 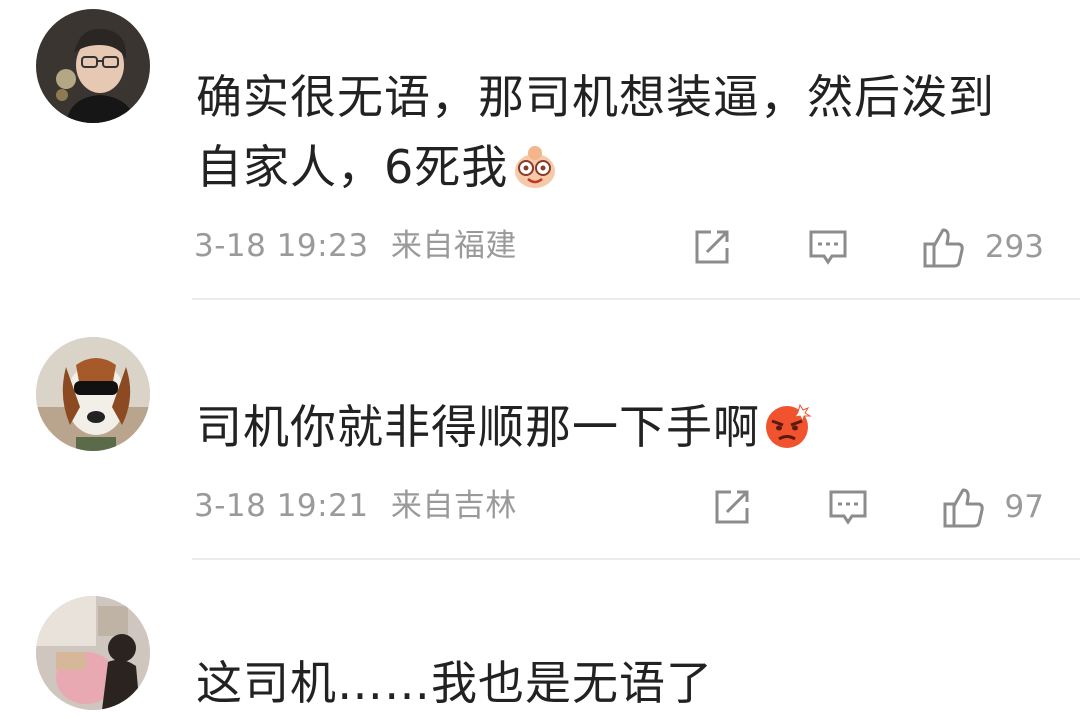 I want to click on avatar, so click(x=93, y=653).